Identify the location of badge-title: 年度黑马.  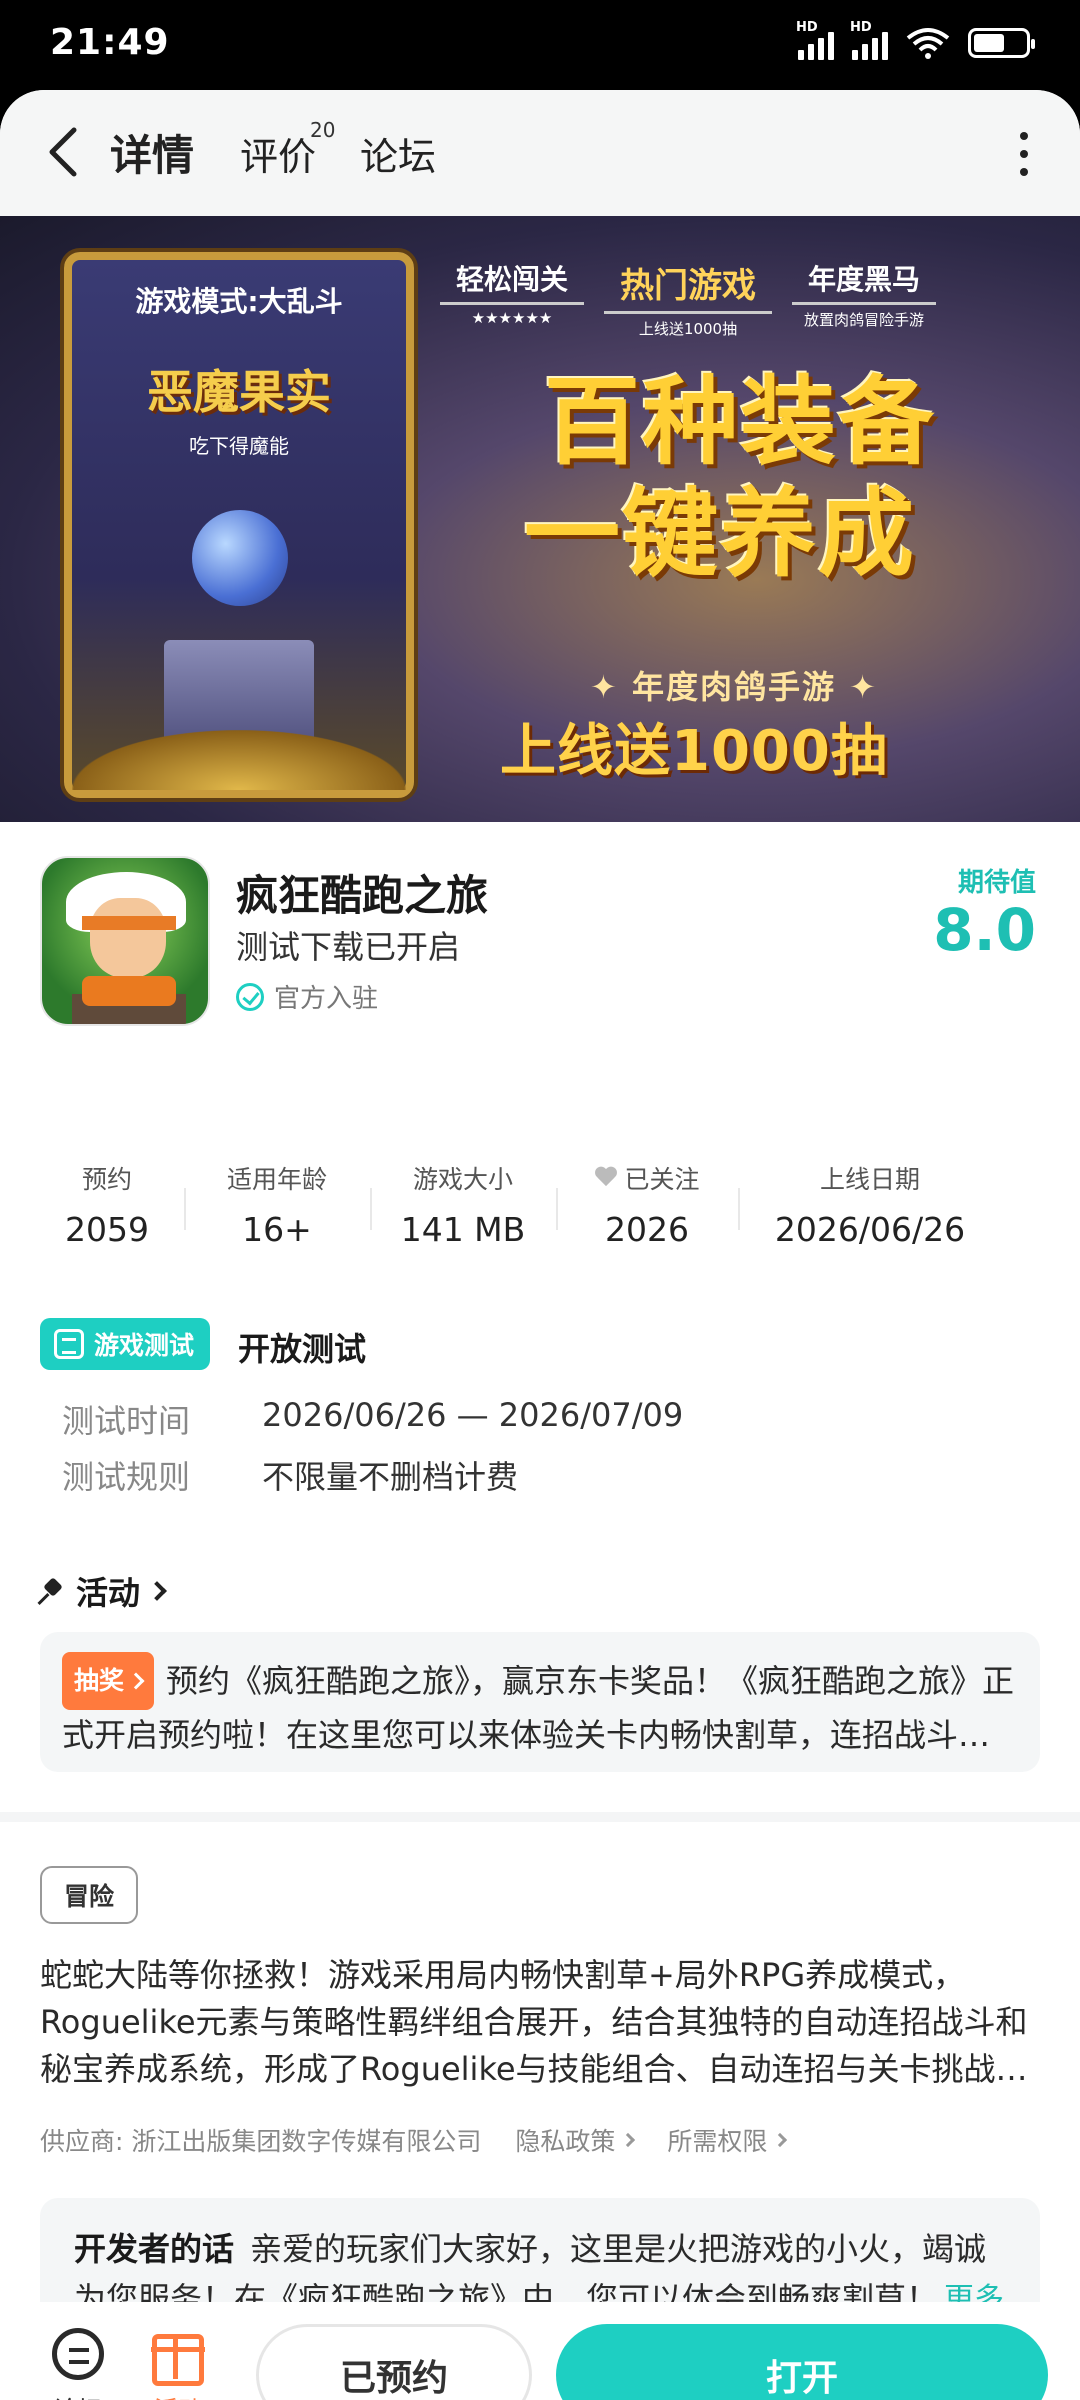
(864, 279).